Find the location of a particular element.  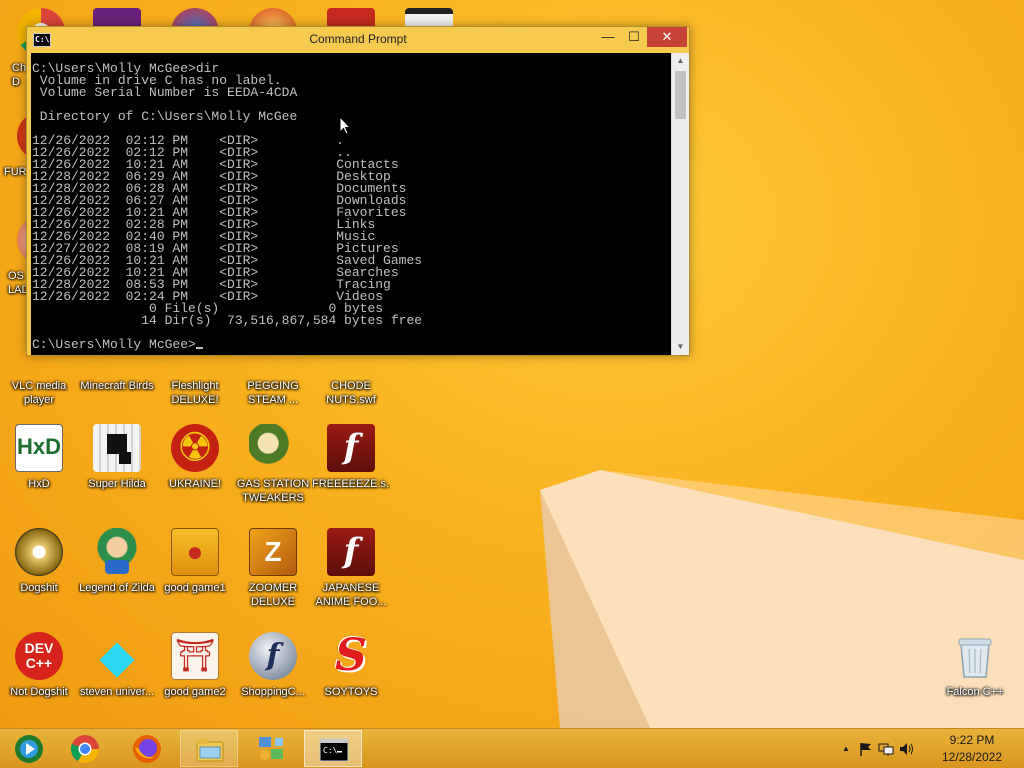

close-button: ✕ is located at coordinates (667, 37).